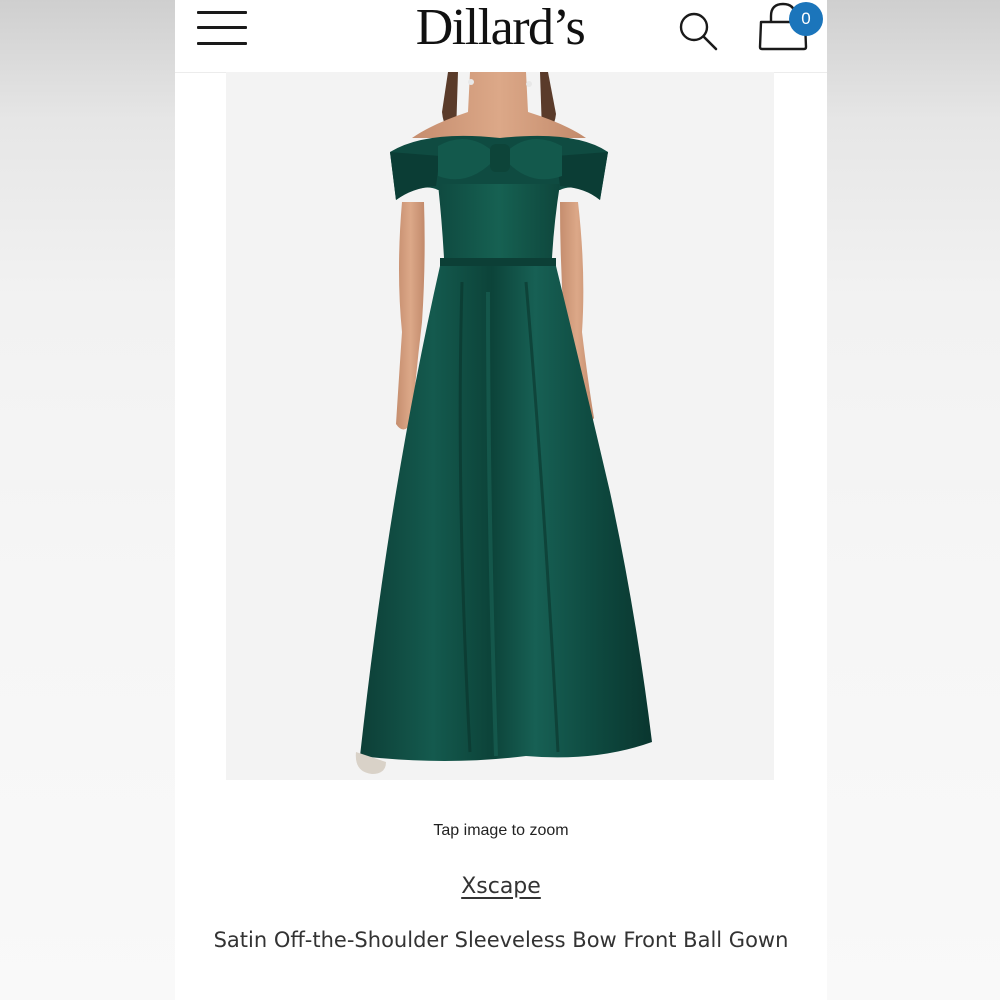 This screenshot has width=1000, height=1000. I want to click on site-header: Dillard’s 0, so click(501, 36).